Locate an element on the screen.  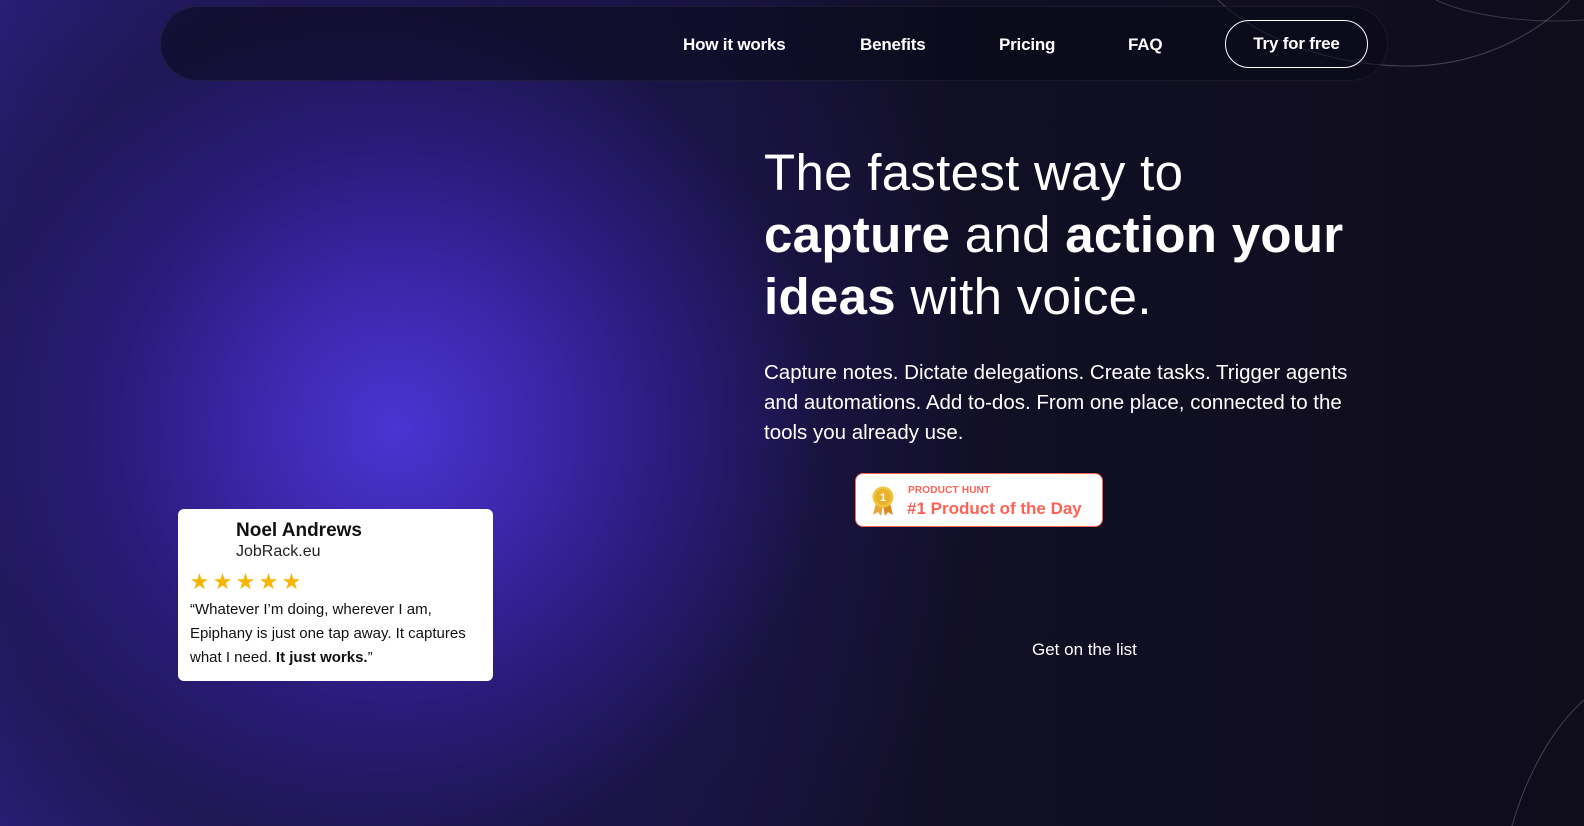
badge-title: #1 Product of the Day is located at coordinates (994, 508).